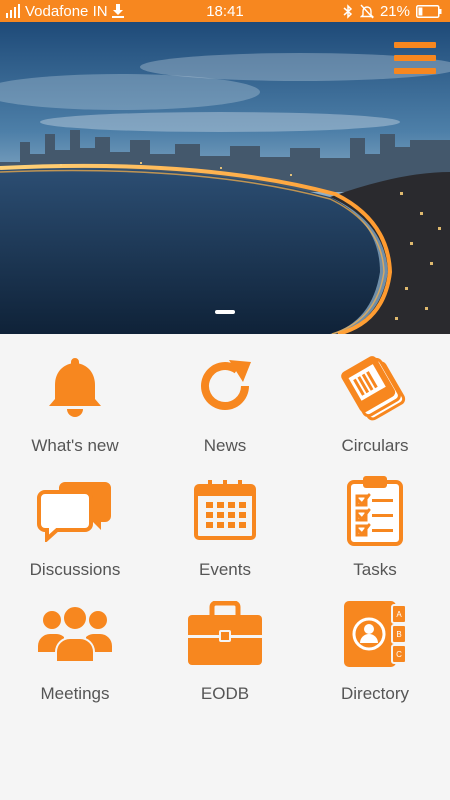 Image resolution: width=450 pixels, height=800 pixels. Describe the element at coordinates (225, 445) in the screenshot. I see `tile-label: News` at that location.